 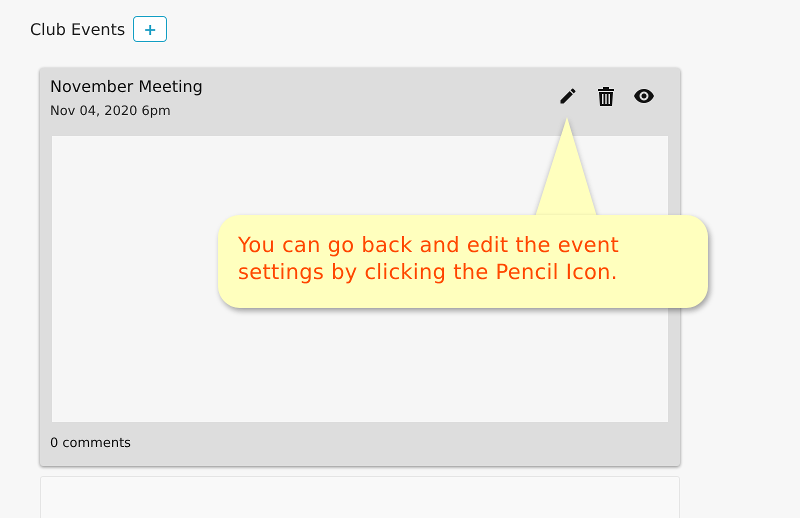 I want to click on callout-text: You can go back and edit the event settings by clicking the Pencil Icon., so click(x=429, y=258).